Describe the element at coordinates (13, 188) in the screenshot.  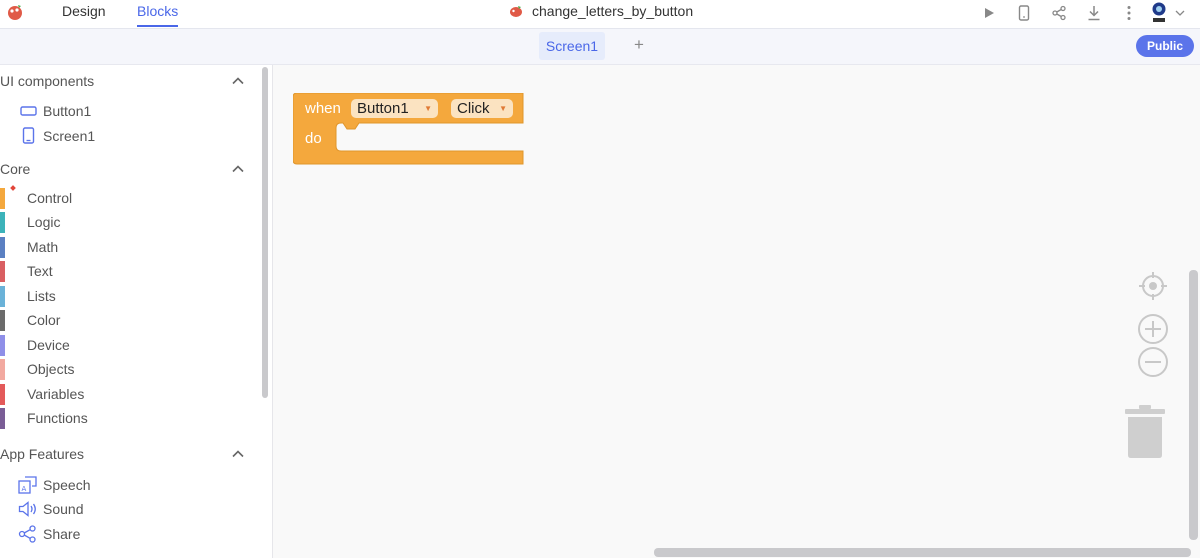
I see `new-indicator-icon` at that location.